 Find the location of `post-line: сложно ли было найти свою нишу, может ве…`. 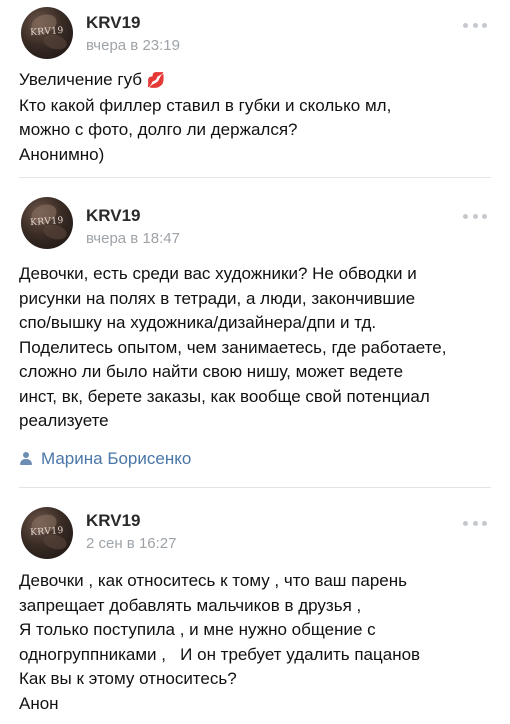

post-line: сложно ли было найти свою нишу, может ве… is located at coordinates (211, 371).